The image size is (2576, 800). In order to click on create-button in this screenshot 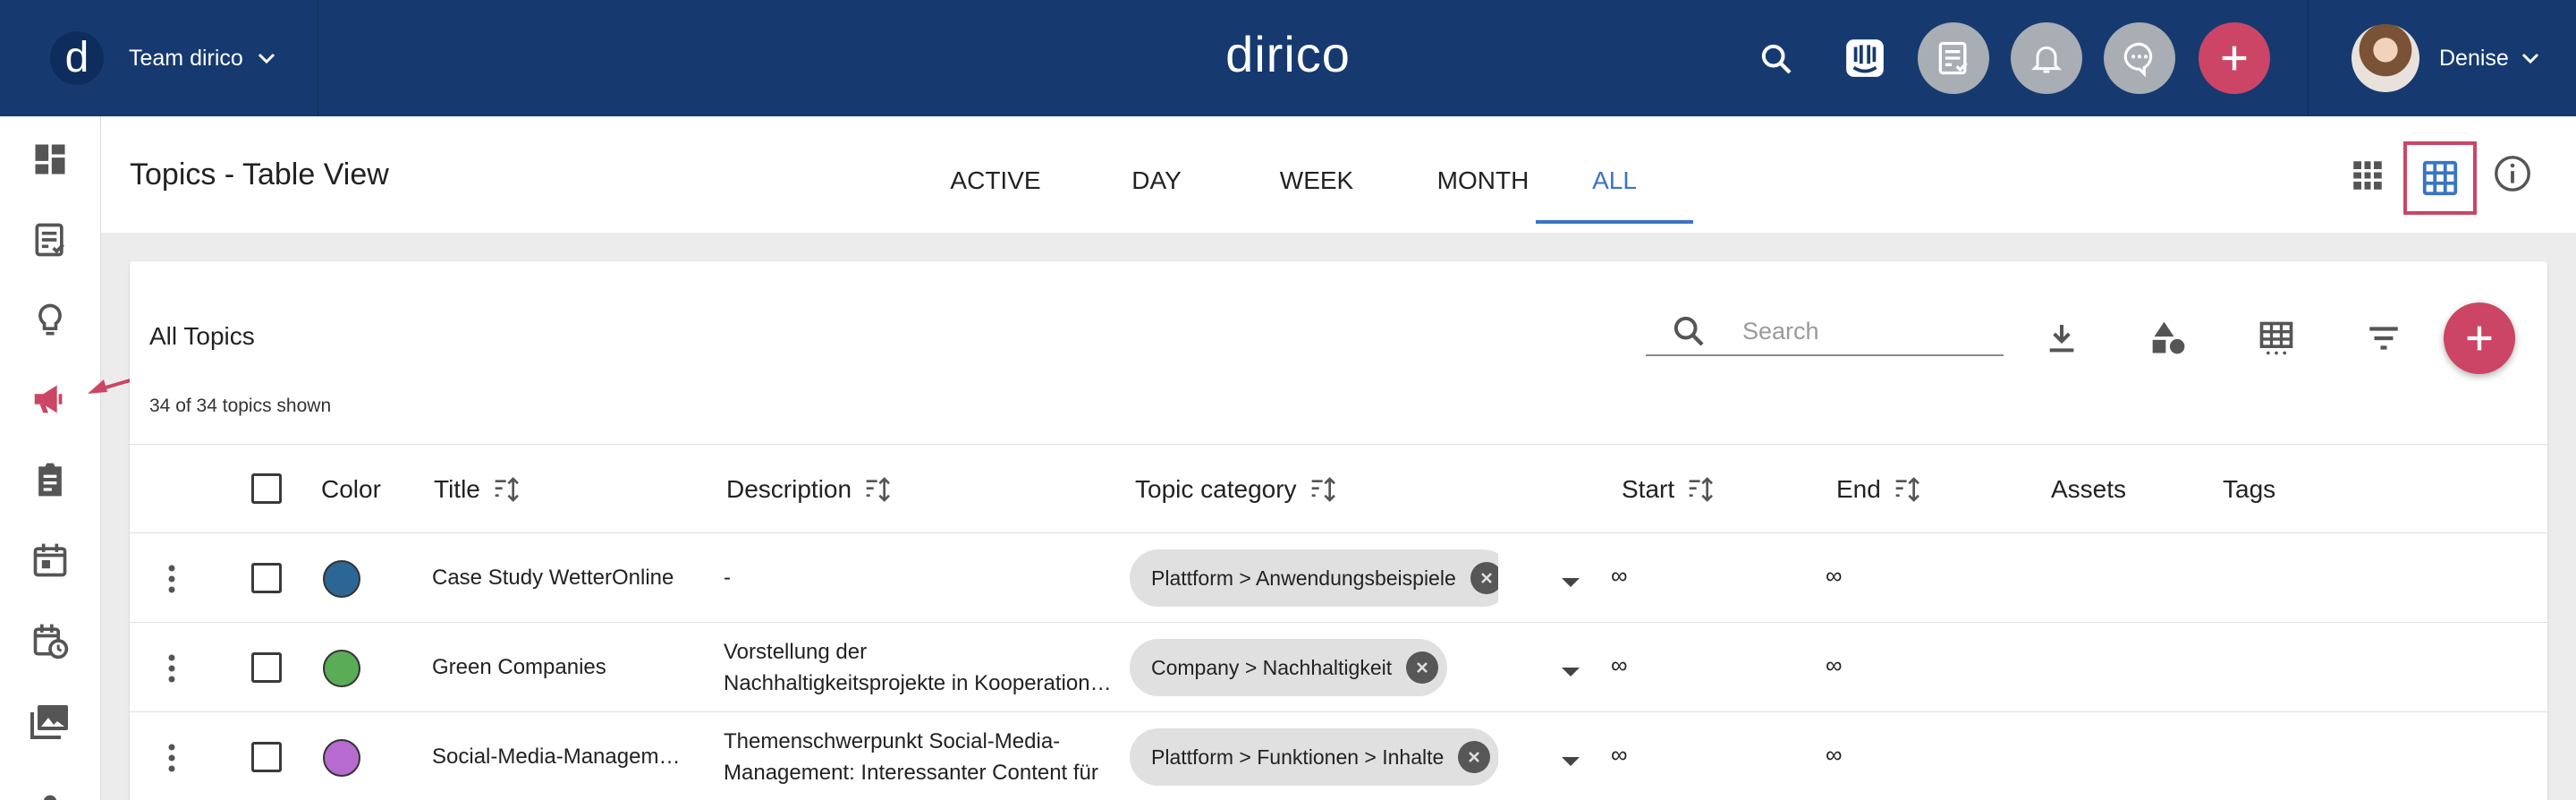, I will do `click(2234, 58)`.